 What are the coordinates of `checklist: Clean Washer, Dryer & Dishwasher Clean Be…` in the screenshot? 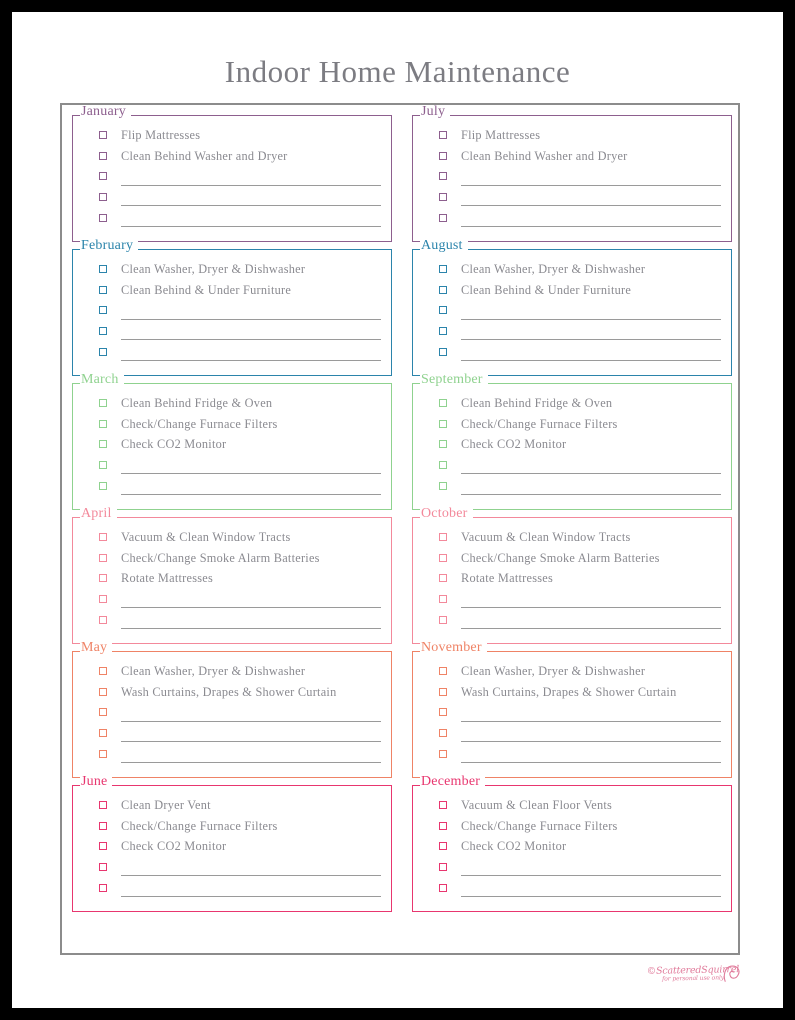 It's located at (232, 313).